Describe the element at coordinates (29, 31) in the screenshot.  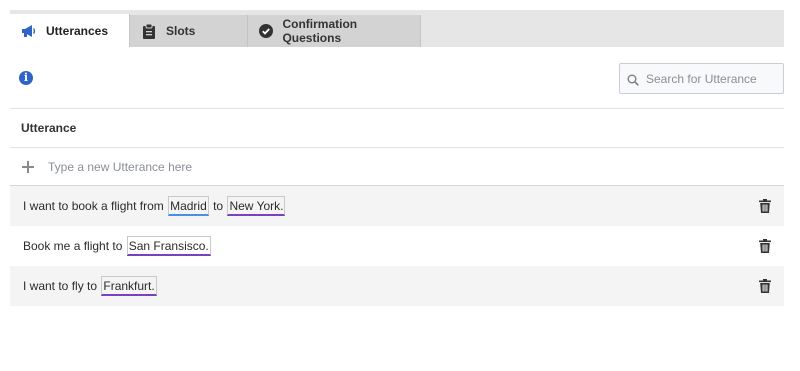
I see `megaphone-icon` at that location.